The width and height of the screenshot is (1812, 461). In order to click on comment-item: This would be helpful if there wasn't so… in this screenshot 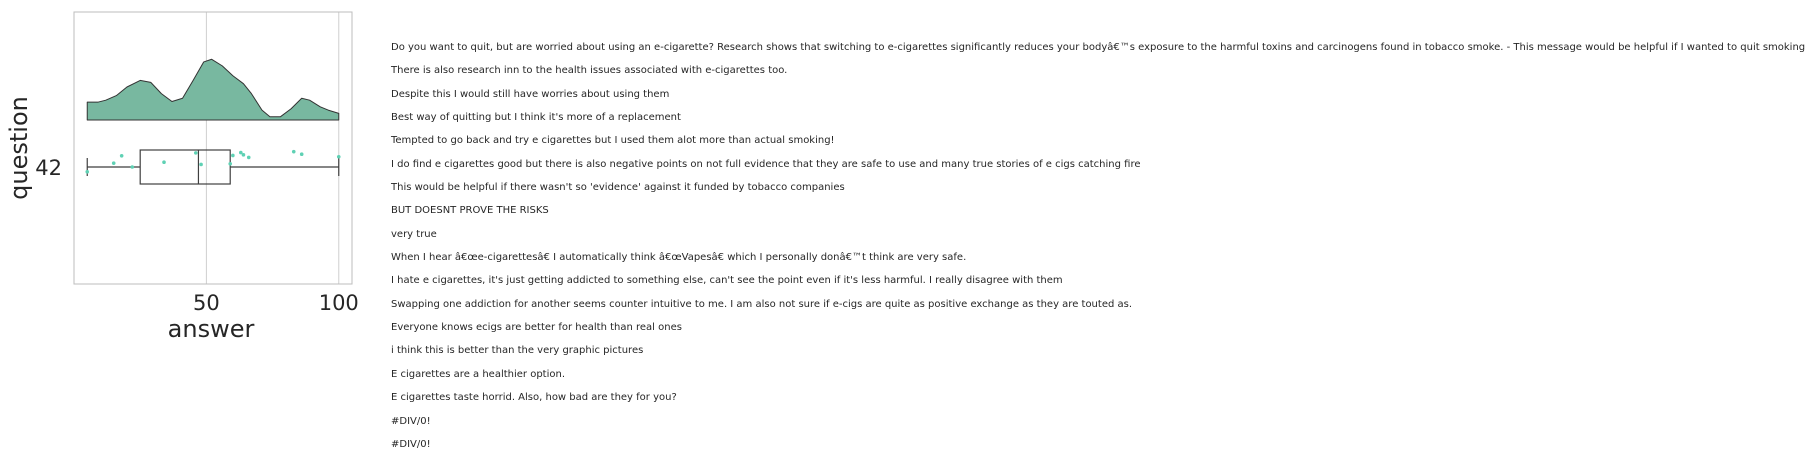, I will do `click(618, 188)`.